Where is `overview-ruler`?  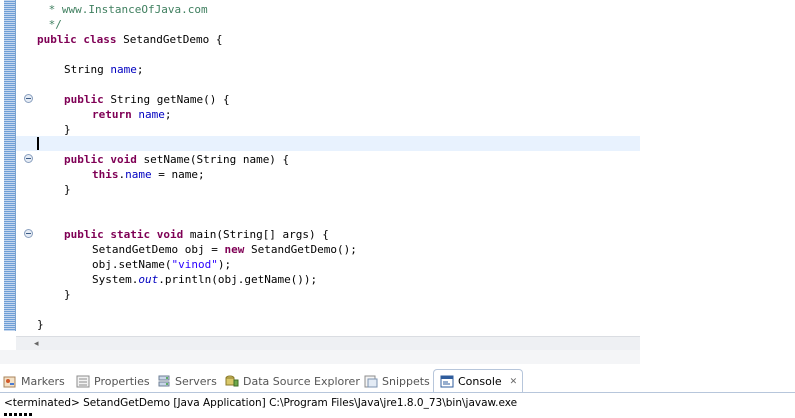
overview-ruler is located at coordinates (9, 165).